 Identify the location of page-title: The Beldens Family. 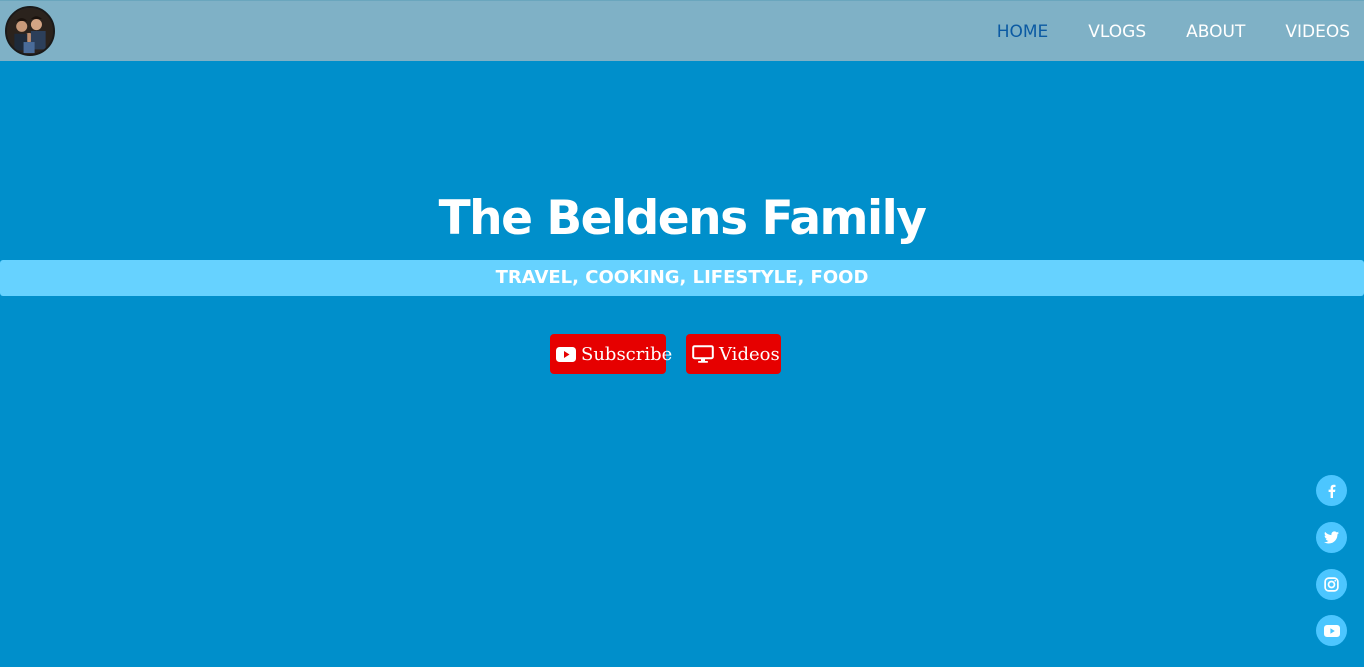
(682, 218).